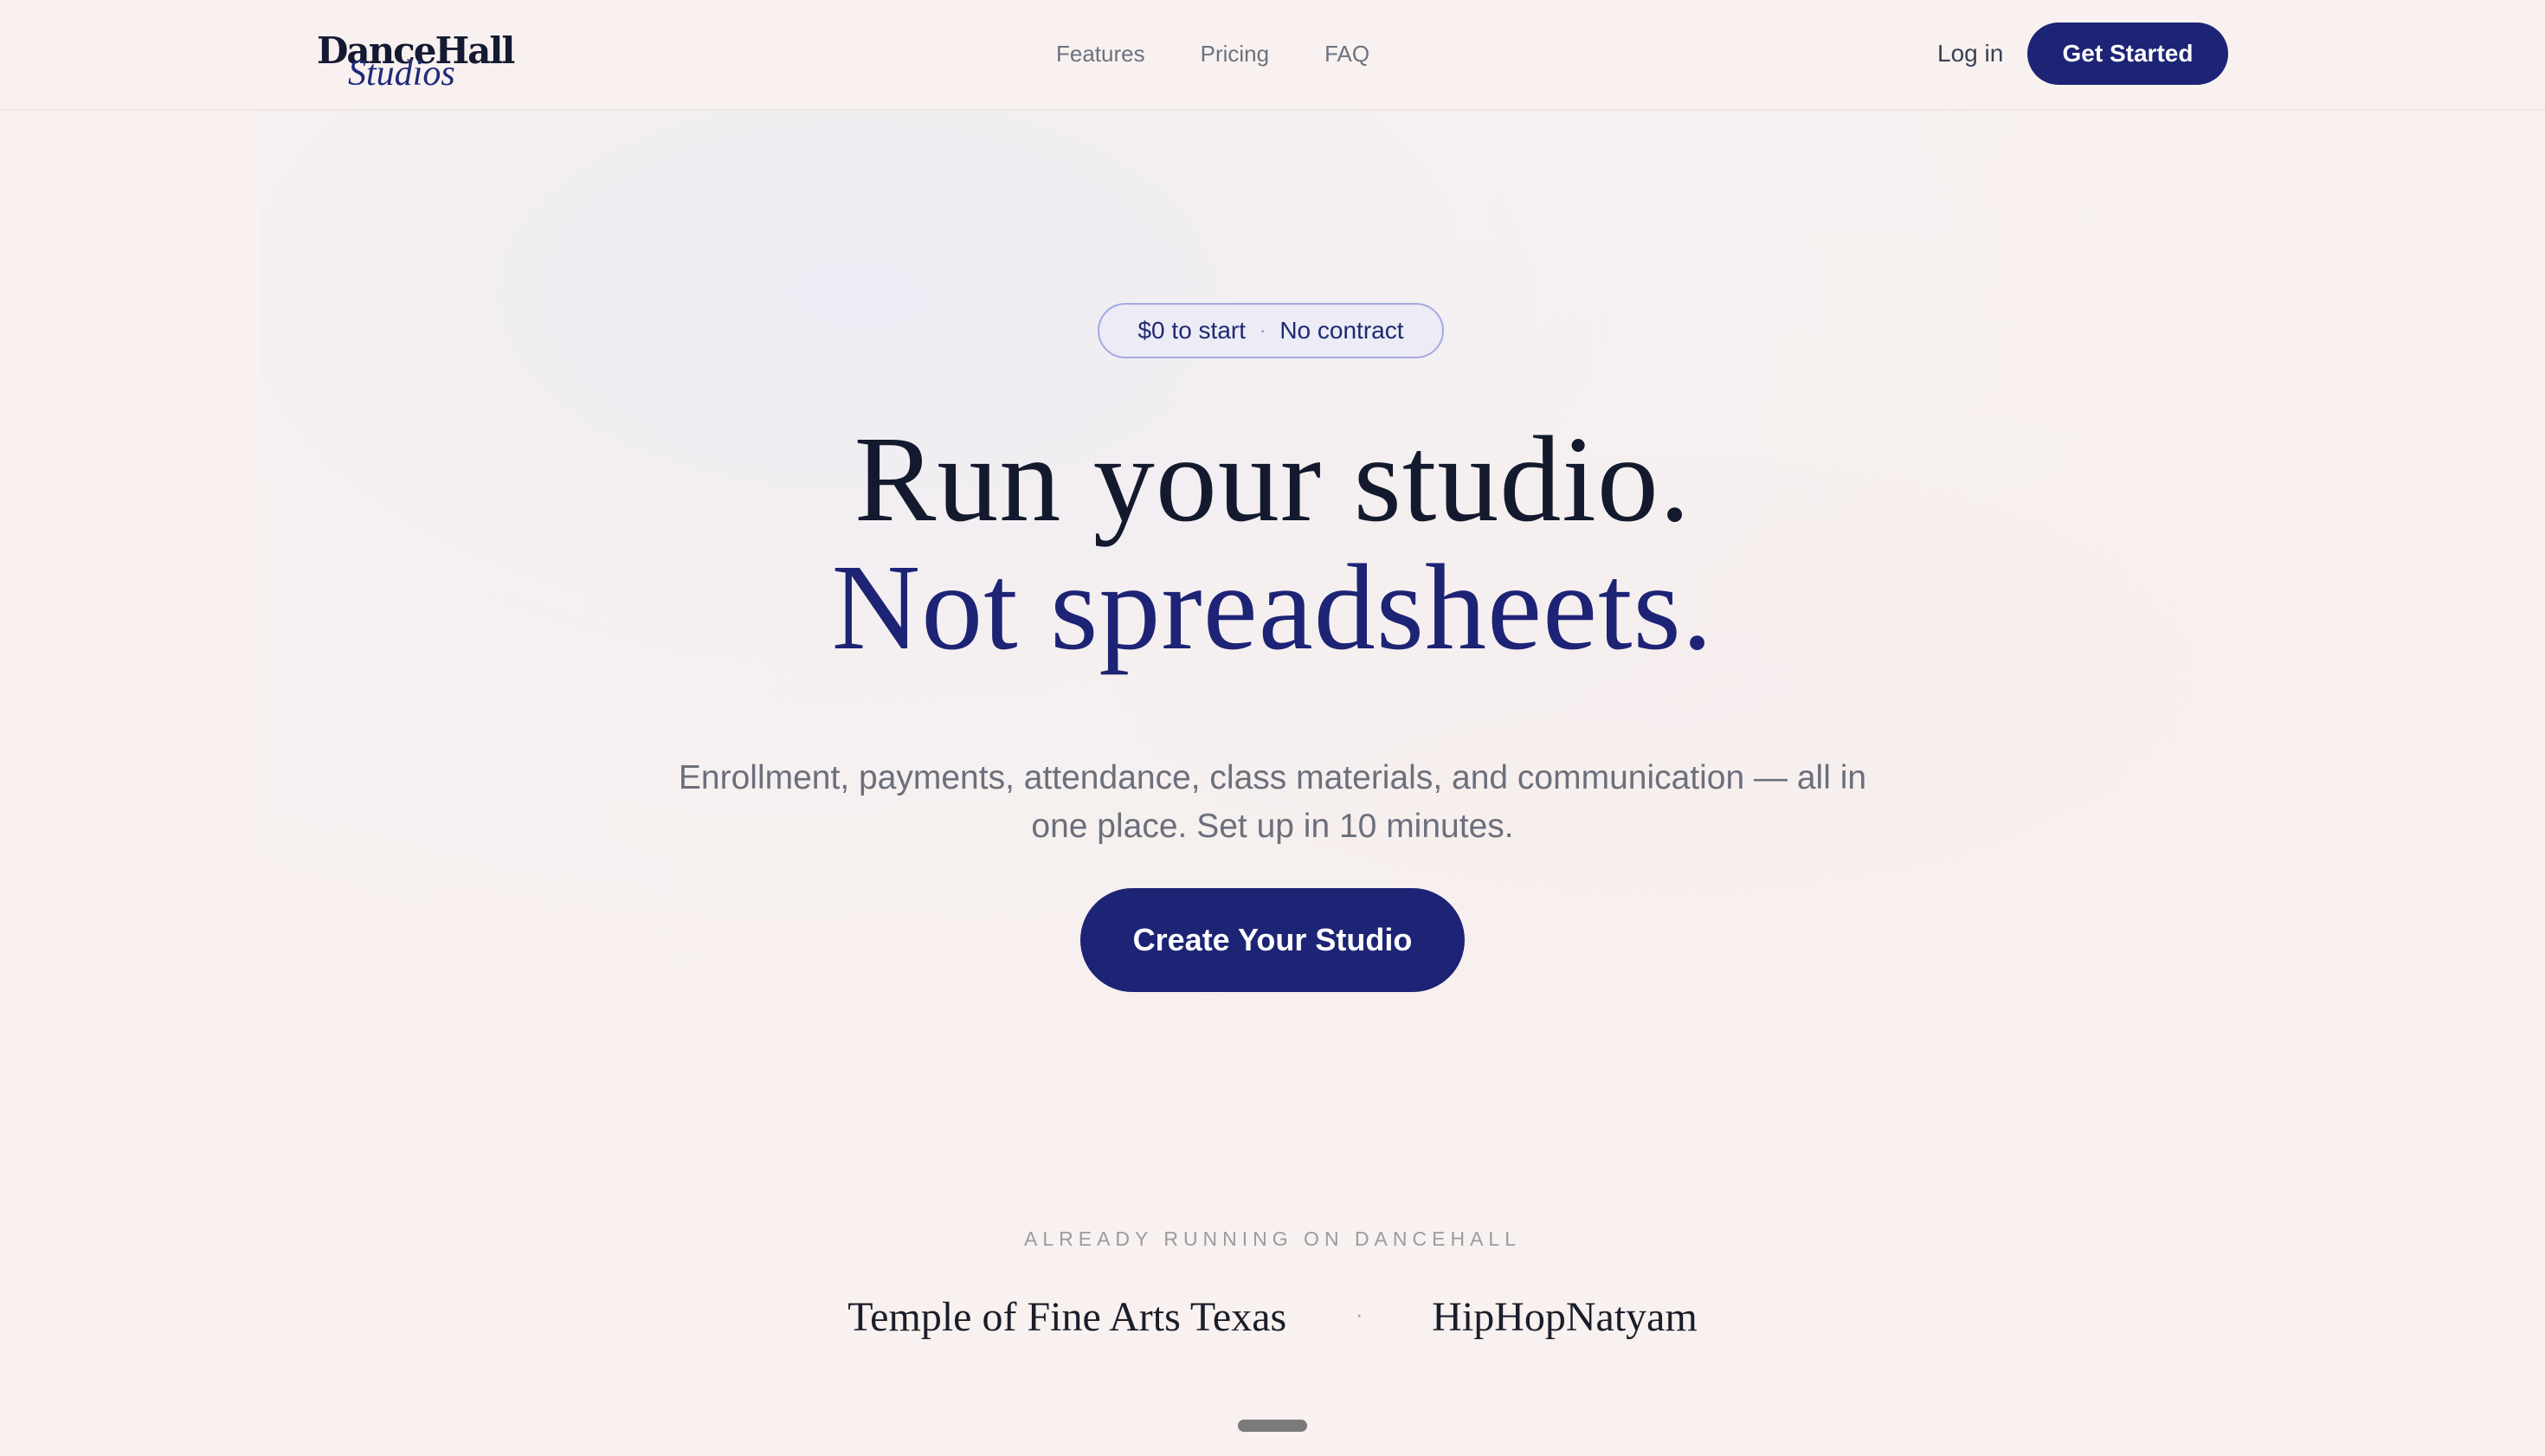 This screenshot has width=2545, height=1456. What do you see at coordinates (1565, 1317) in the screenshot?
I see `studio-name: HipHopNatyam` at bounding box center [1565, 1317].